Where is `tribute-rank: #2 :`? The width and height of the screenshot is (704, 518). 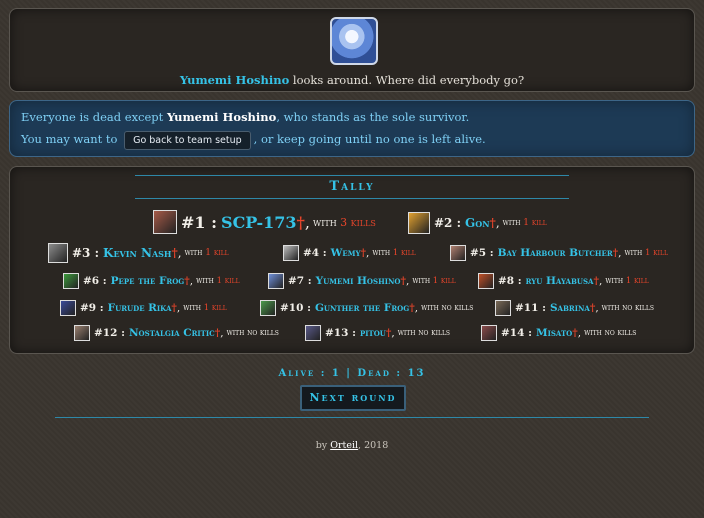 tribute-rank: #2 : is located at coordinates (448, 223).